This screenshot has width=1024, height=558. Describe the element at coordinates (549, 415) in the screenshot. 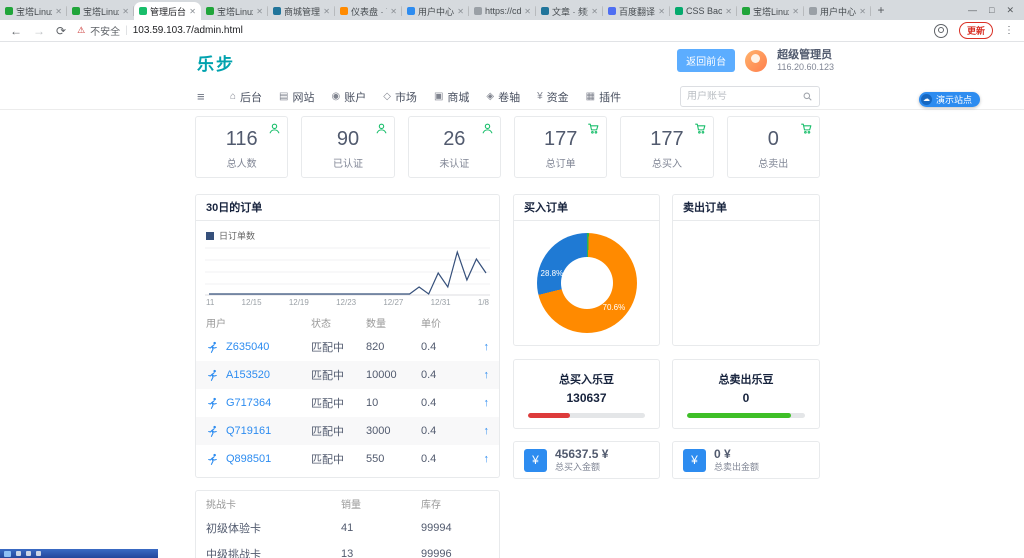

I see `buy-beans-progress-fill` at that location.